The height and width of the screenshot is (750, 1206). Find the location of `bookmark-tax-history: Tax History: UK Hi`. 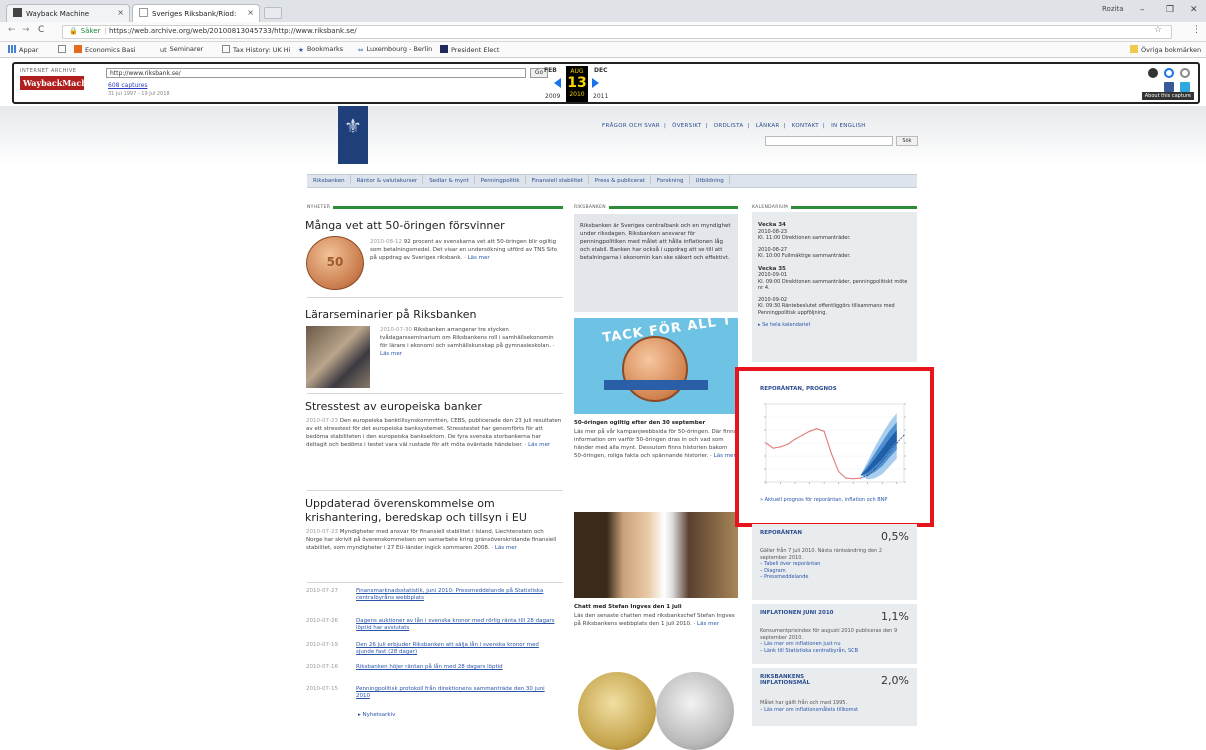

bookmark-tax-history: Tax History: UK Hi is located at coordinates (256, 49).